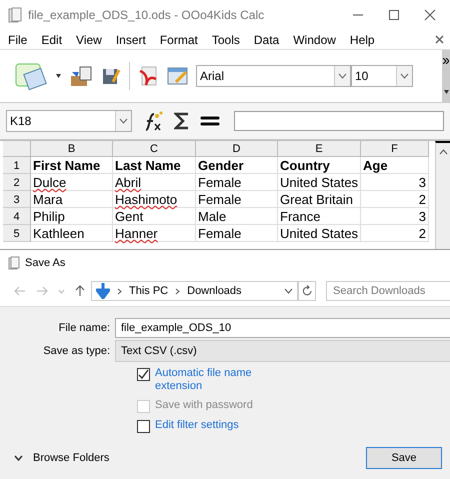 The height and width of the screenshot is (479, 450). I want to click on font-size-dropdown: 10, so click(382, 76).